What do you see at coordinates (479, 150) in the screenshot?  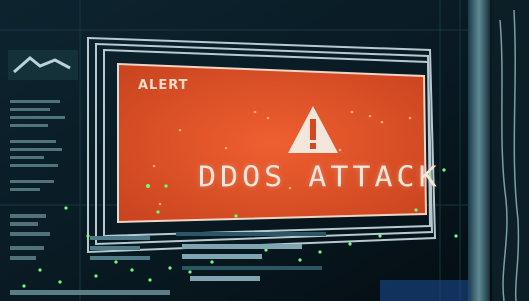 I see `right-rack-post` at bounding box center [479, 150].